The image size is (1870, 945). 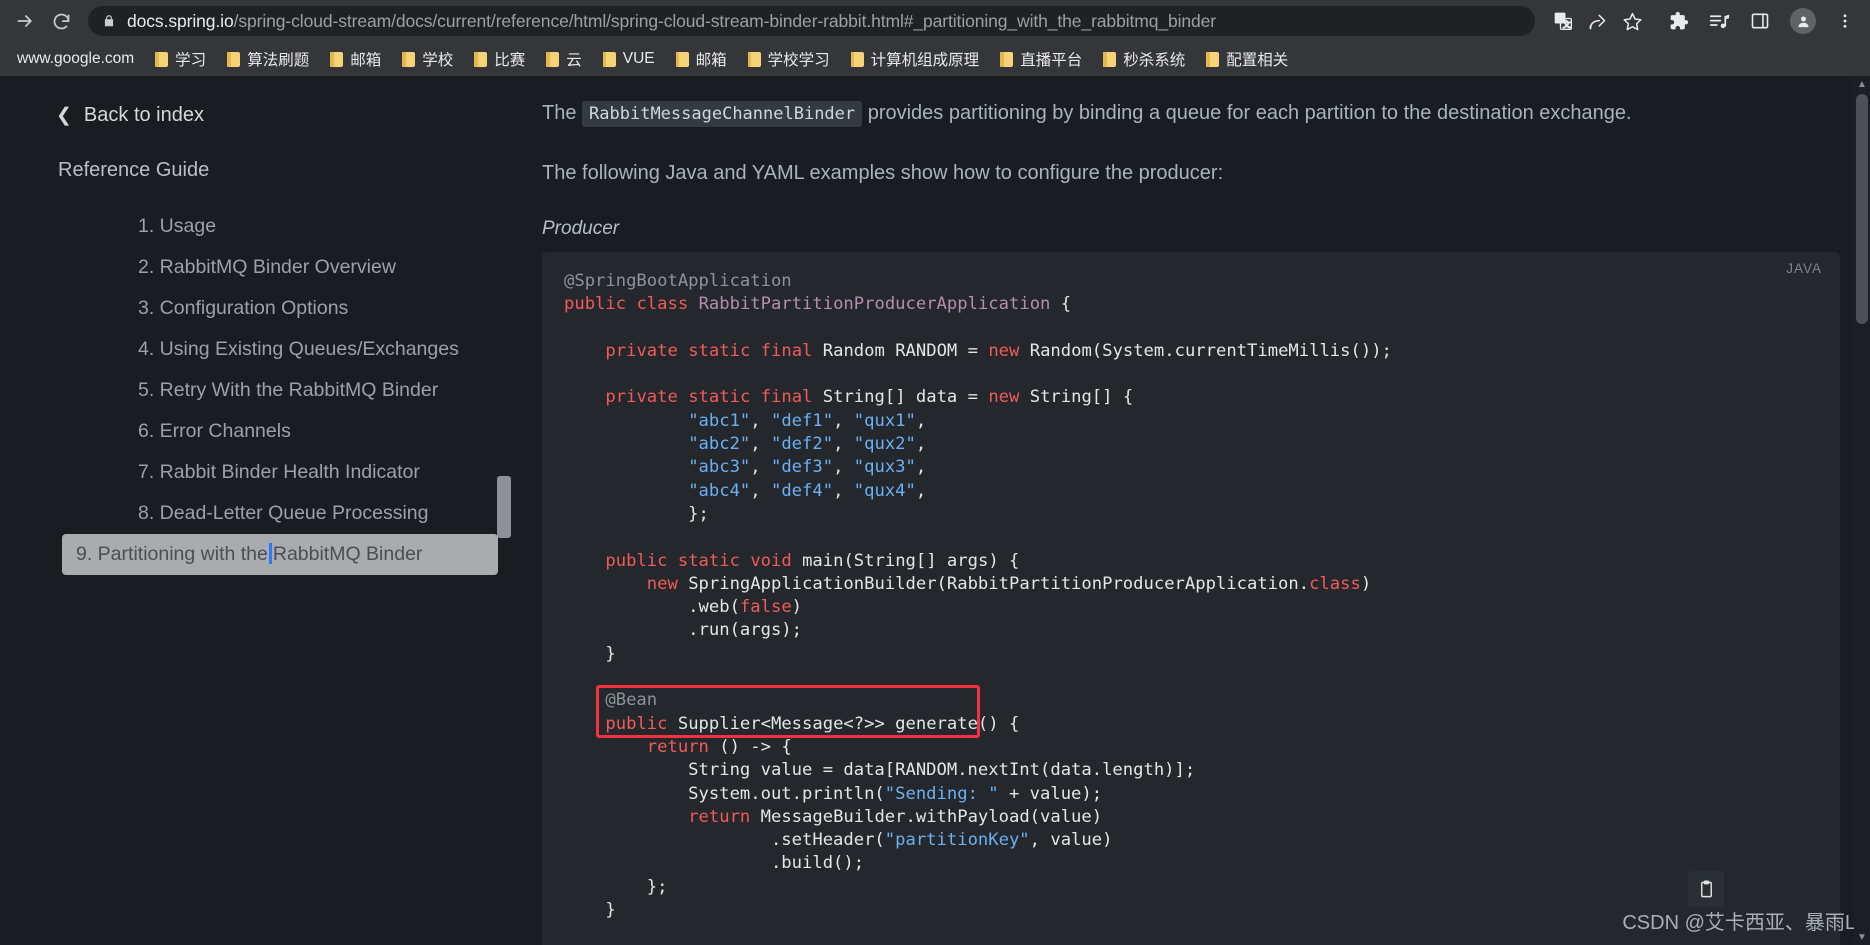 I want to click on bookmark-item: 比赛, so click(x=499, y=59).